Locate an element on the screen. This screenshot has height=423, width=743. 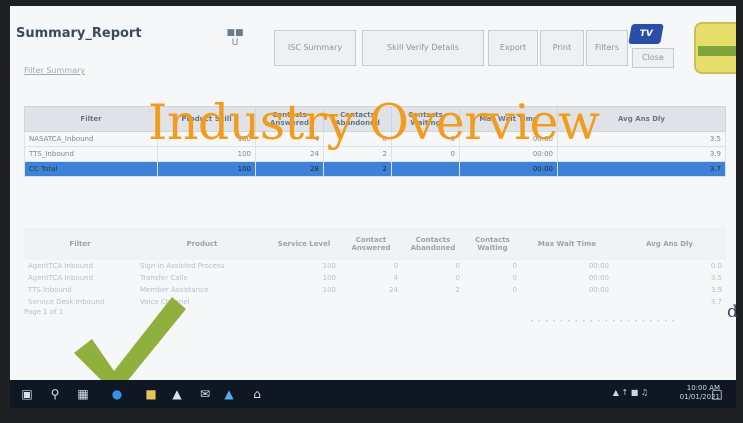
total-row: CC Total 100 28 2 00:00 3.7 is located at coordinates (375, 169).